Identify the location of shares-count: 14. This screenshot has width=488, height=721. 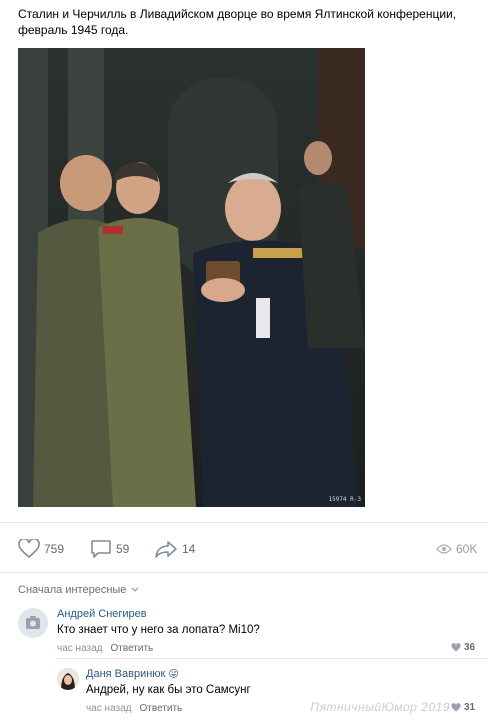
(189, 549).